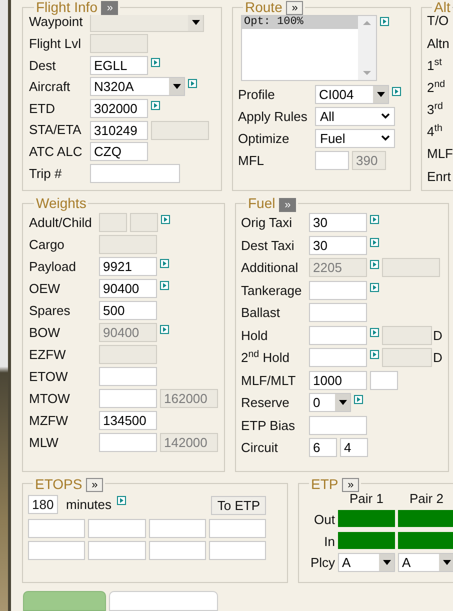 The width and height of the screenshot is (453, 611). What do you see at coordinates (53, 267) in the screenshot?
I see `field-label: Payload` at bounding box center [53, 267].